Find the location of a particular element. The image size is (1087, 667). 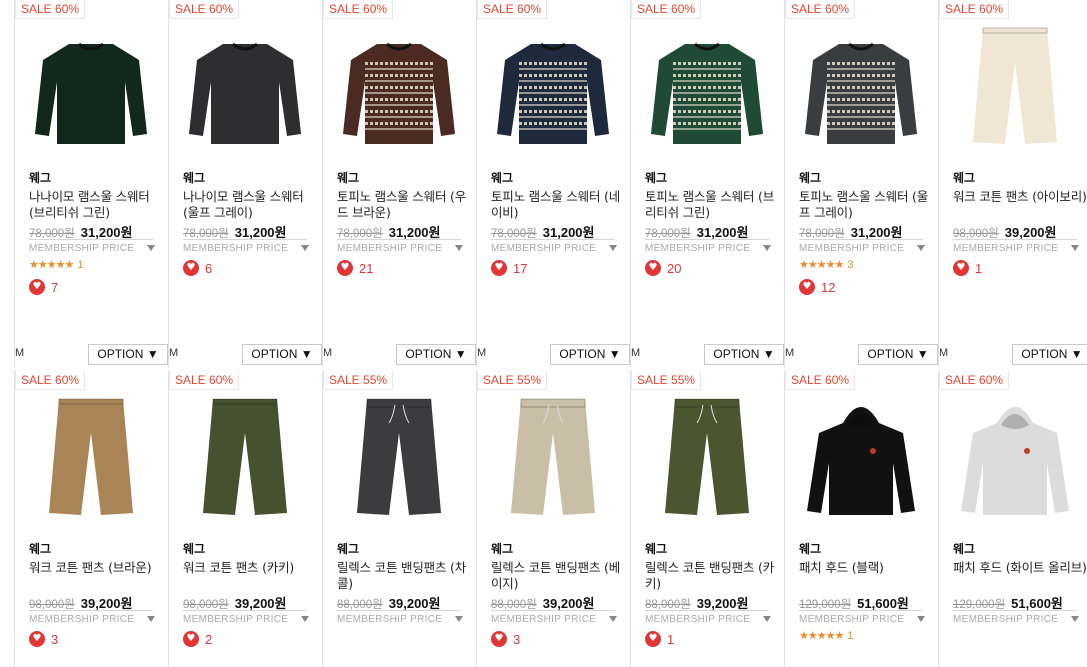

product-name: 나나이모 램스울 스웨터 (울프 그레이) is located at coordinates (251, 204).